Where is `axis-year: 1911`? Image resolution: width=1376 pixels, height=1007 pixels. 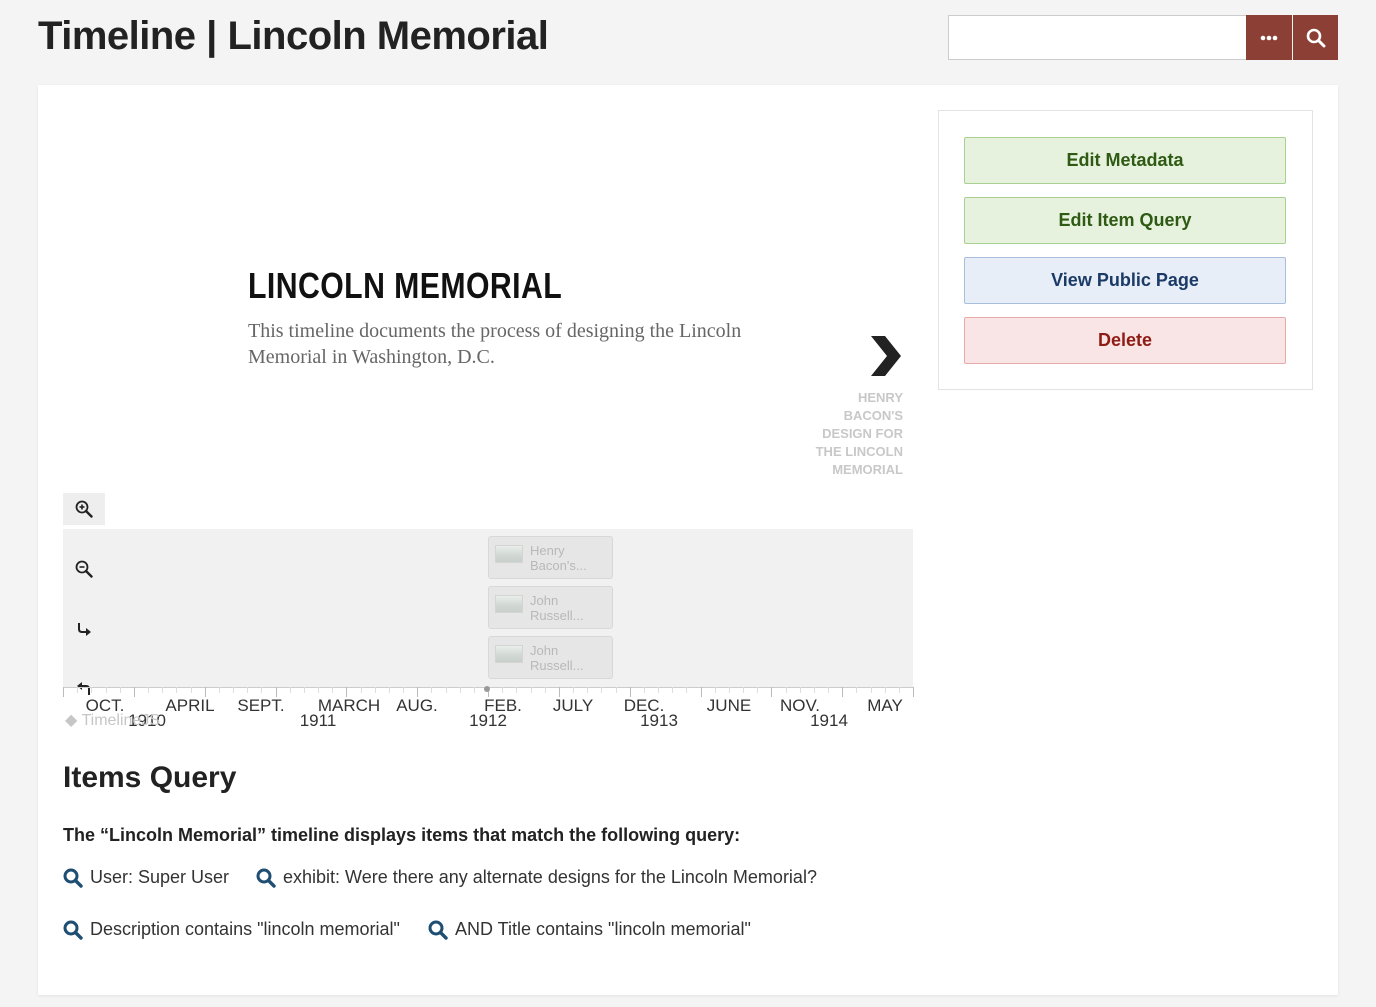
axis-year: 1911 is located at coordinates (318, 720).